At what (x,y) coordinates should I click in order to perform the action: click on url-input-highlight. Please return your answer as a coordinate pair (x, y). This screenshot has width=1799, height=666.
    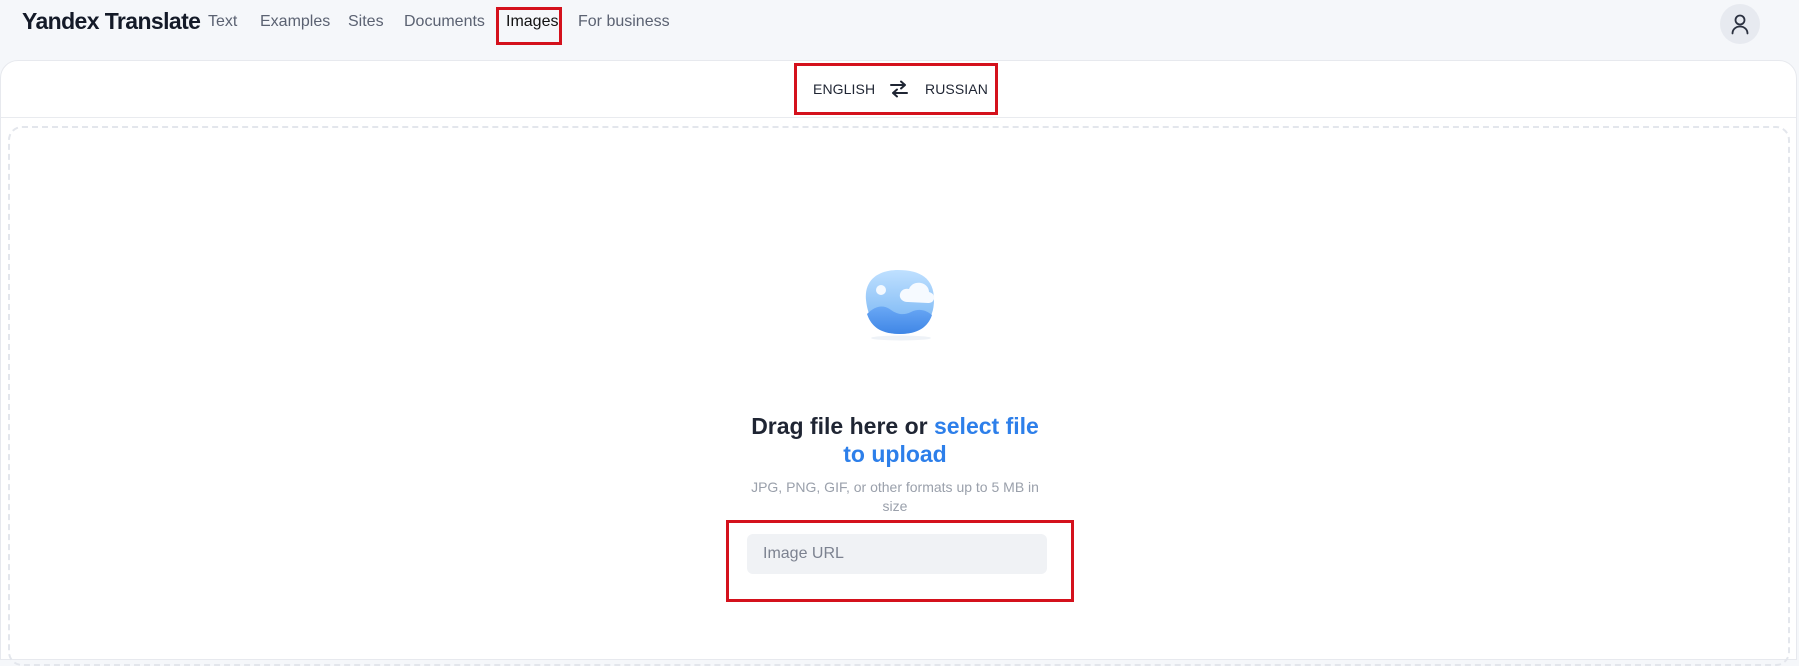
    Looking at the image, I should click on (900, 561).